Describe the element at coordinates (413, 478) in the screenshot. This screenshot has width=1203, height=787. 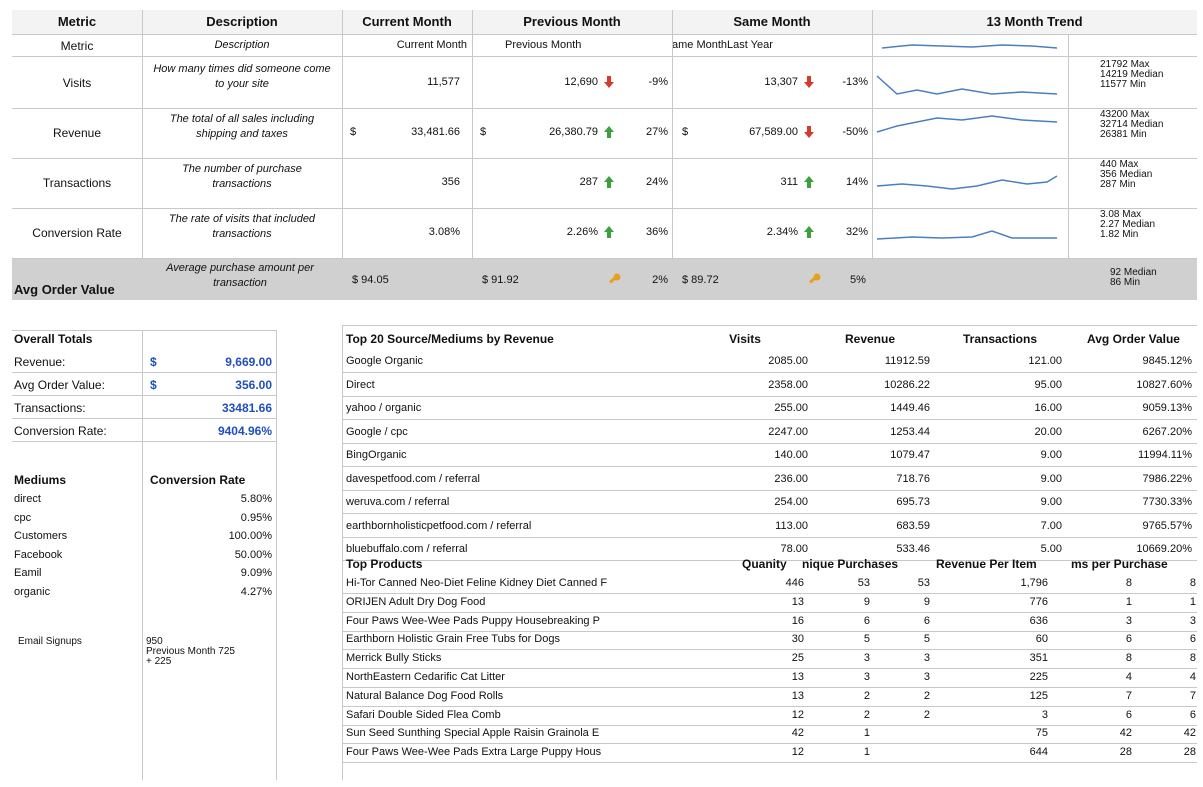
I see `source-name: davespetfood.com / referral` at that location.